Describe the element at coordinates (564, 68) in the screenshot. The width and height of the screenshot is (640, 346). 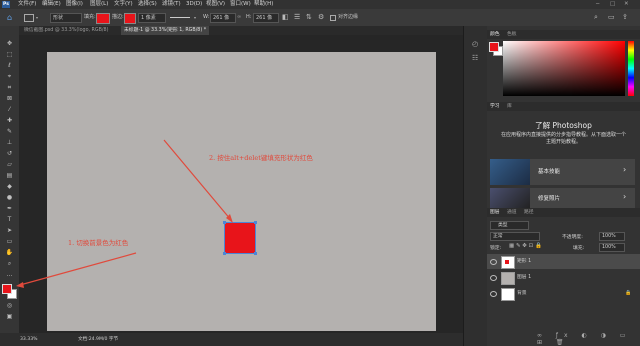
I see `color-field` at that location.